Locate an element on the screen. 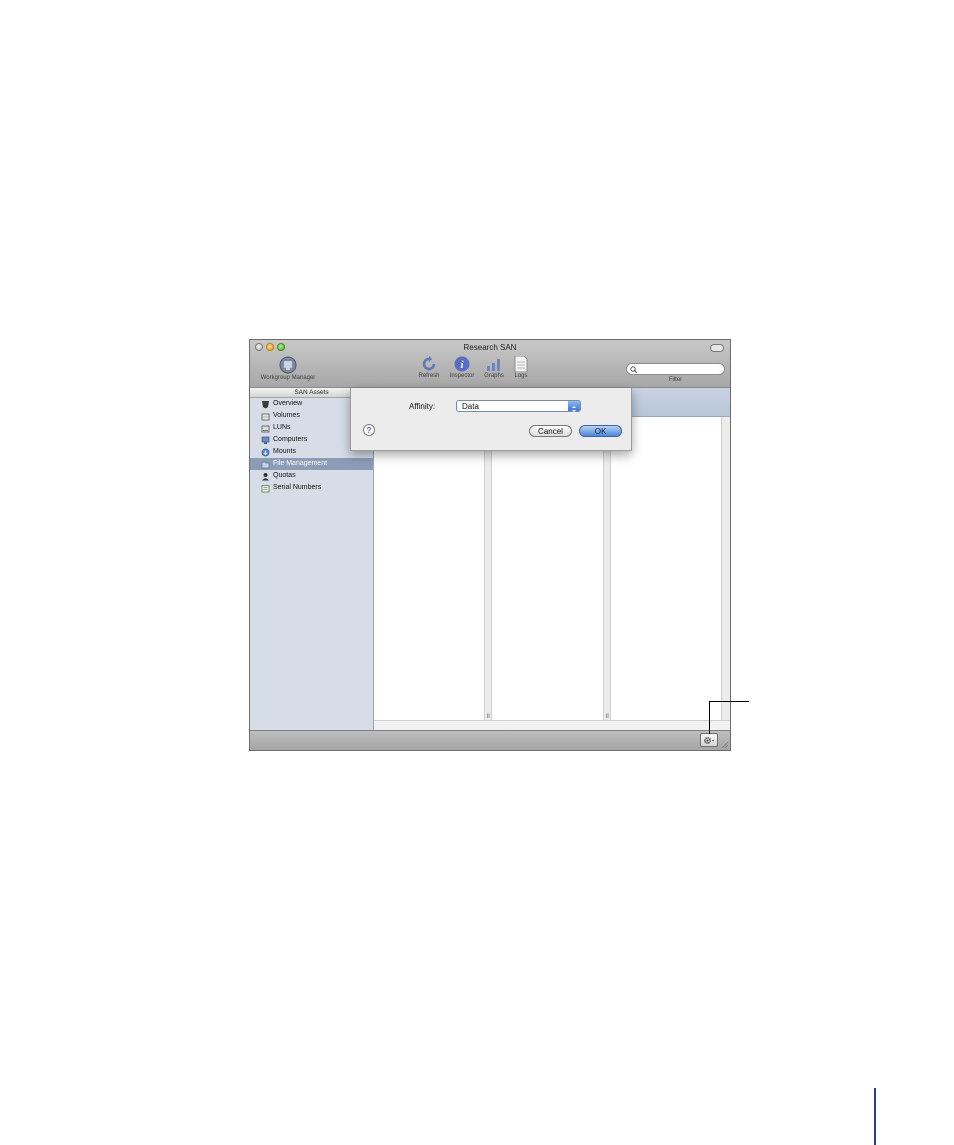 The height and width of the screenshot is (1145, 954). logs-icon is located at coordinates (521, 364).